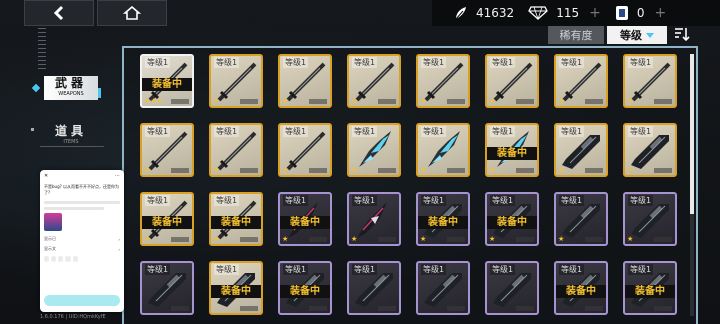  I want to click on tab-weapons: 武器 WEAPONS, so click(71, 88).